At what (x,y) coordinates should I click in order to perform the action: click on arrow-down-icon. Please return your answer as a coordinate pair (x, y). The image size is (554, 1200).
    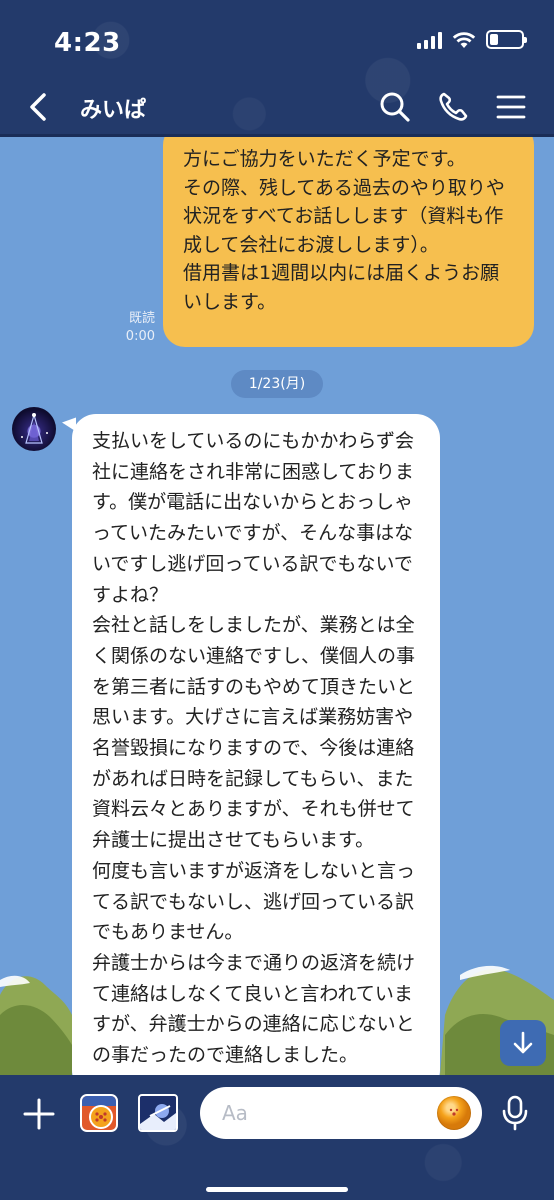
    Looking at the image, I should click on (523, 1042).